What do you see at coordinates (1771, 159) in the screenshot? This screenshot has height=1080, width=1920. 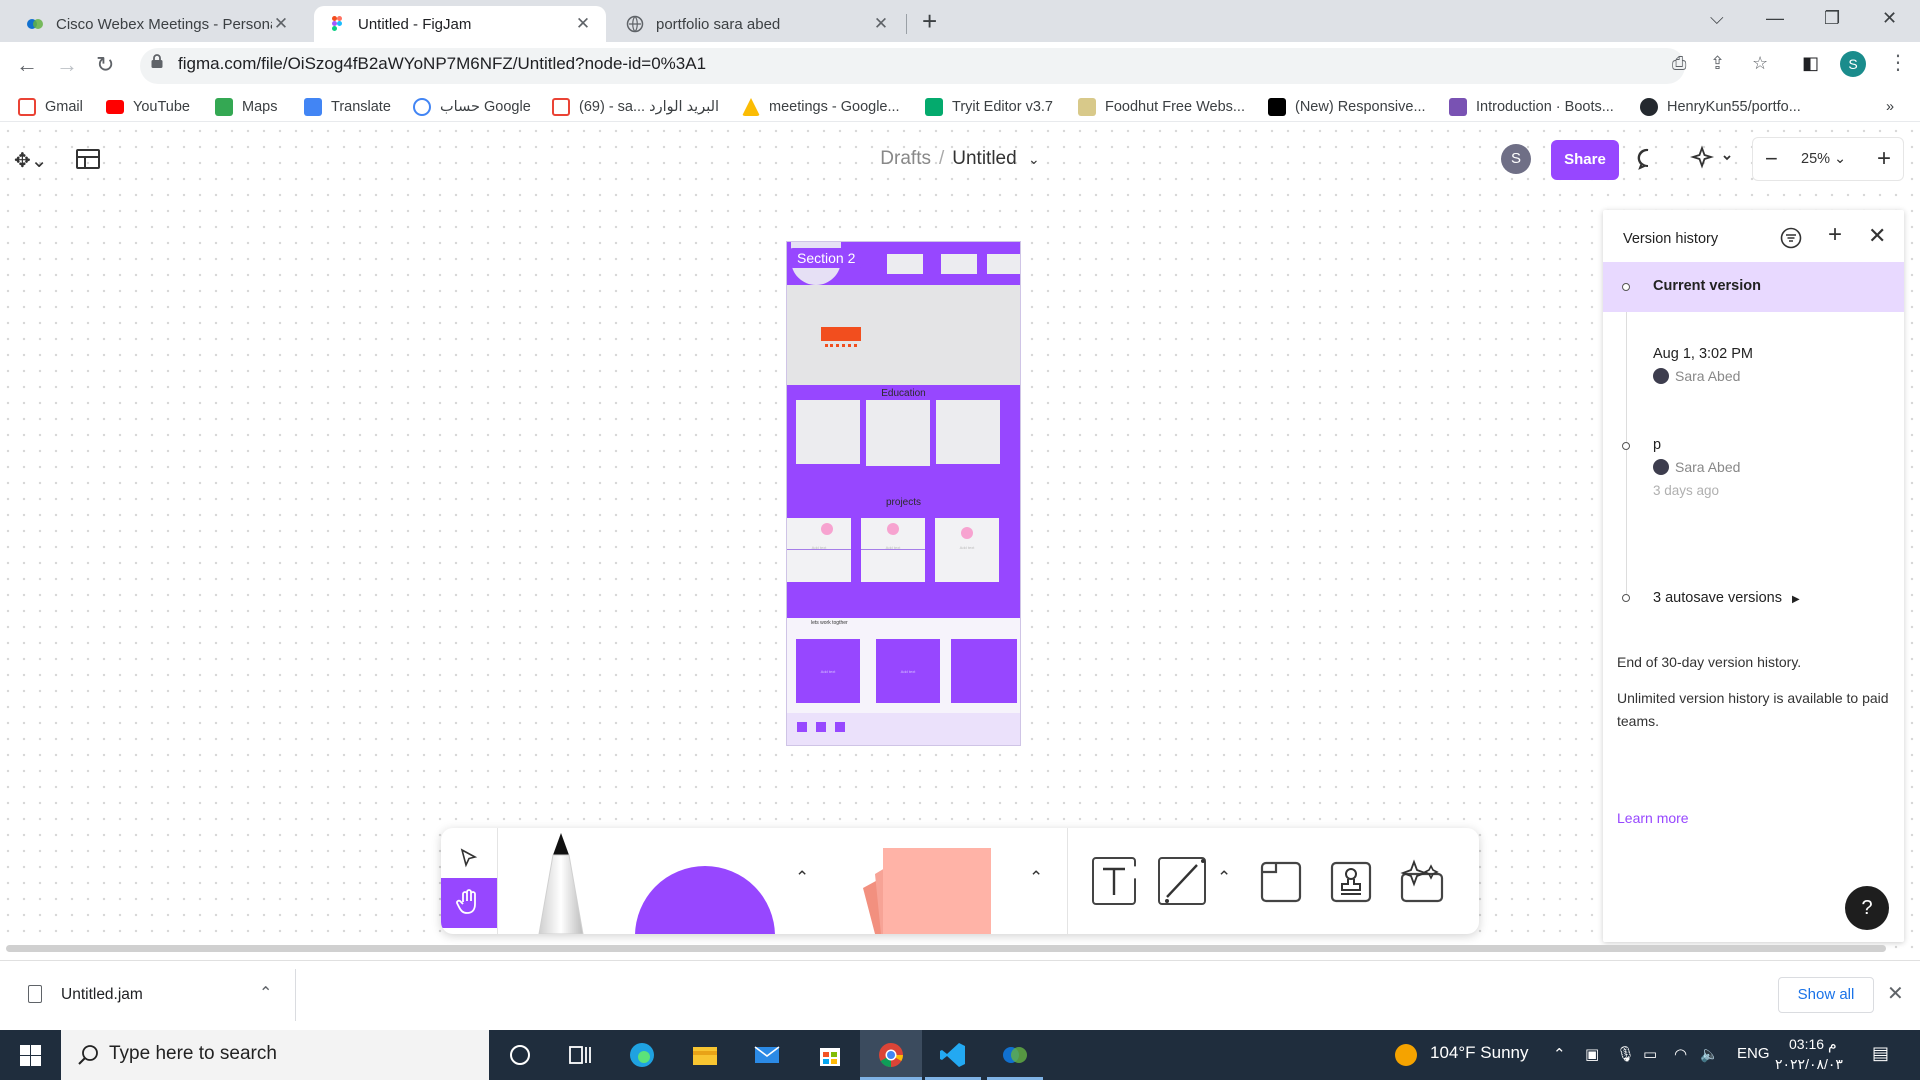 I see `zoom-out-button: −` at bounding box center [1771, 159].